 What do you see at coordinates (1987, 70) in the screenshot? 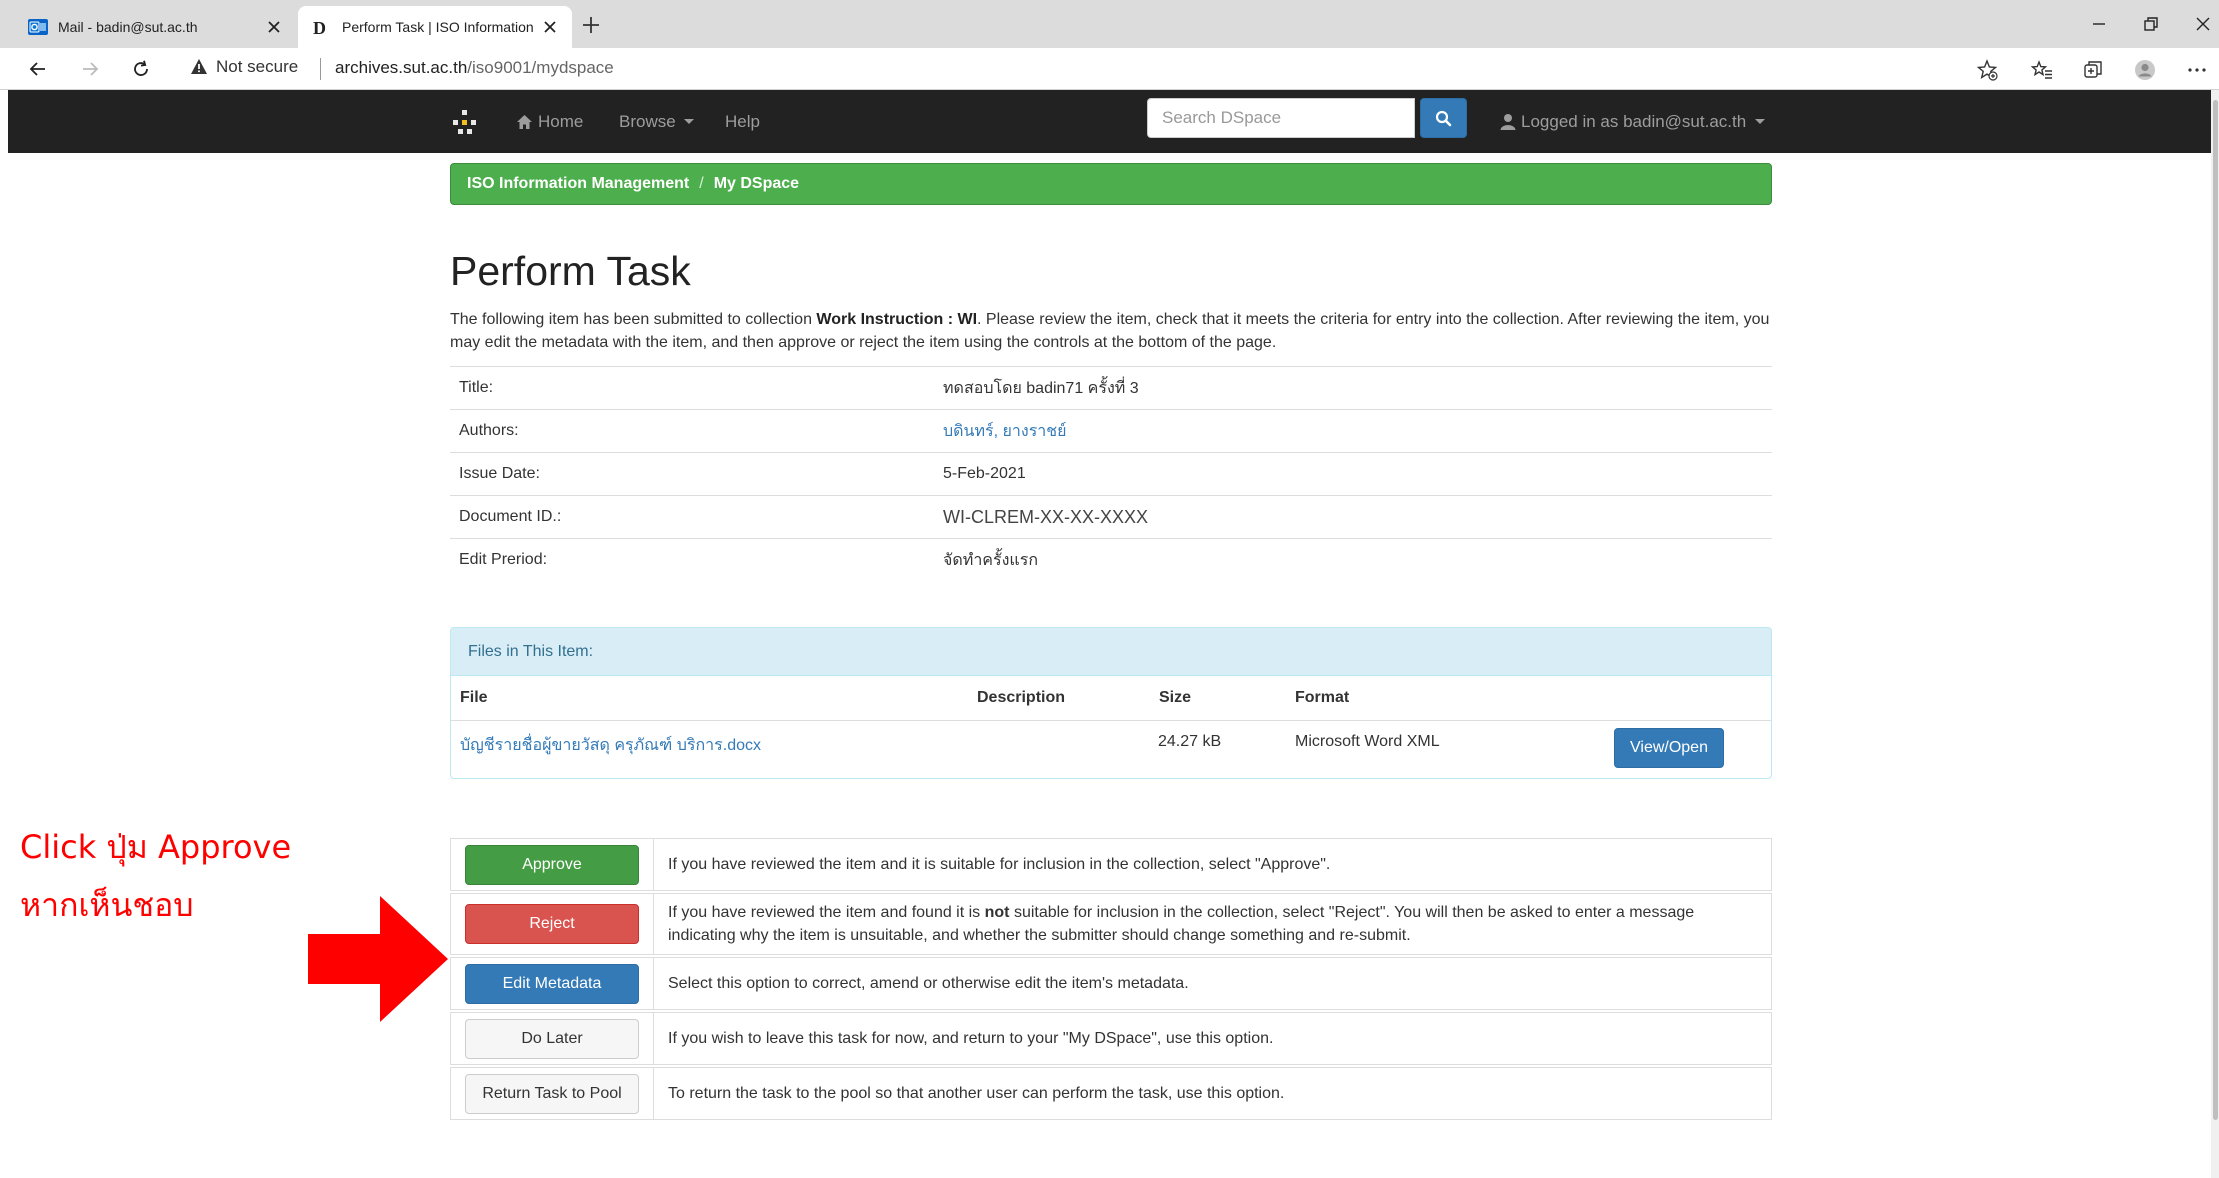
I see `add-favorite-icon` at bounding box center [1987, 70].